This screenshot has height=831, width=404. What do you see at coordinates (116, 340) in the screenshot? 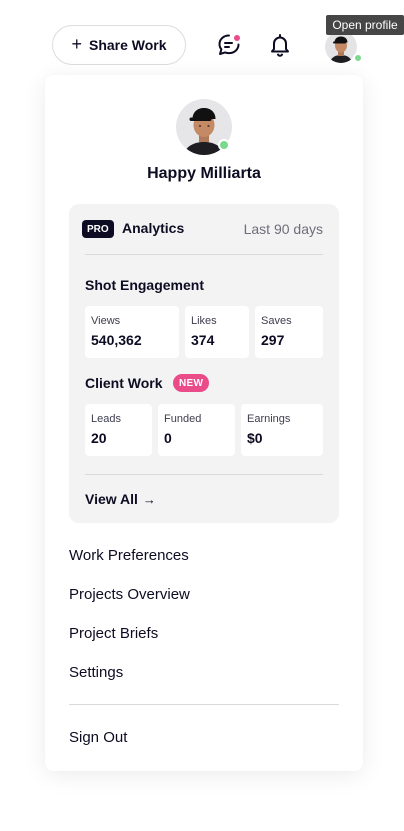
I see `stat-value: 540,362` at bounding box center [116, 340].